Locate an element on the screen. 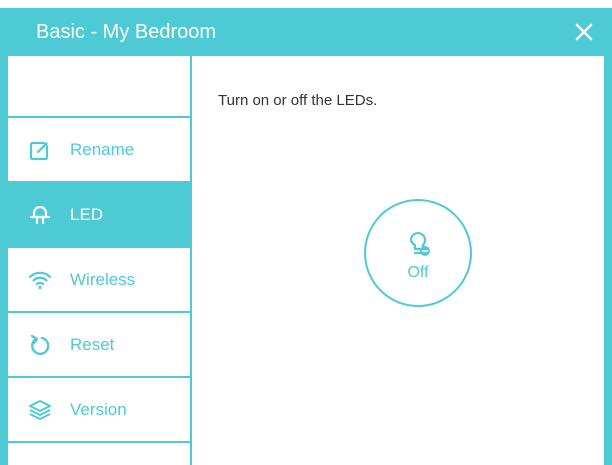 Image resolution: width=612 pixels, height=465 pixels. sidebar-item-rename: Rename is located at coordinates (99, 150).